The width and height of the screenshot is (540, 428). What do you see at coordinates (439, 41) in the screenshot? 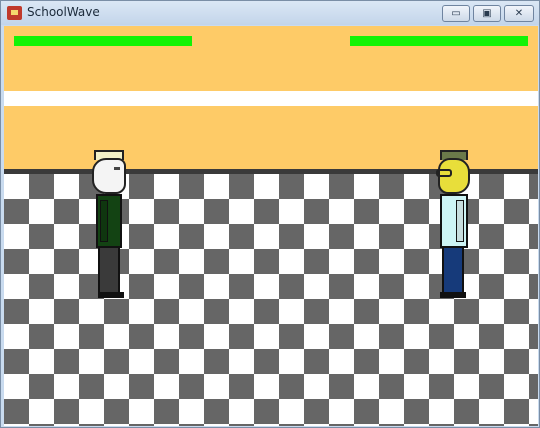
I see `player2-health-bar` at bounding box center [439, 41].